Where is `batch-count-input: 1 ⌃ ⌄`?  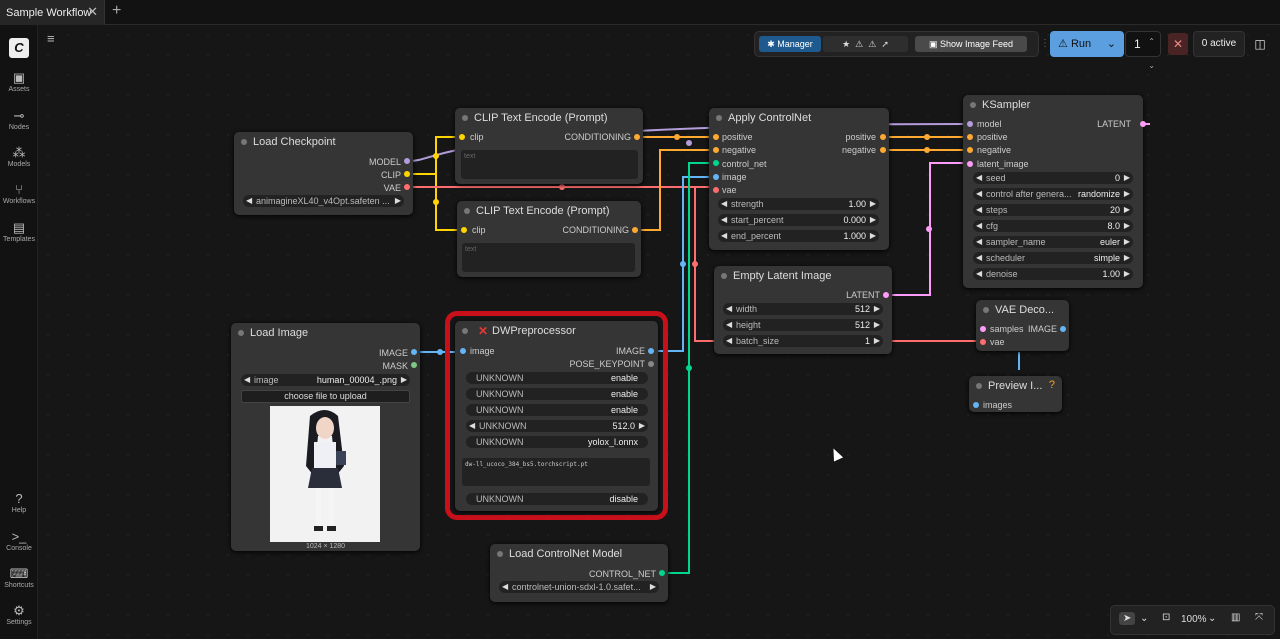
batch-count-input: 1 ⌃ ⌄ is located at coordinates (1143, 50).